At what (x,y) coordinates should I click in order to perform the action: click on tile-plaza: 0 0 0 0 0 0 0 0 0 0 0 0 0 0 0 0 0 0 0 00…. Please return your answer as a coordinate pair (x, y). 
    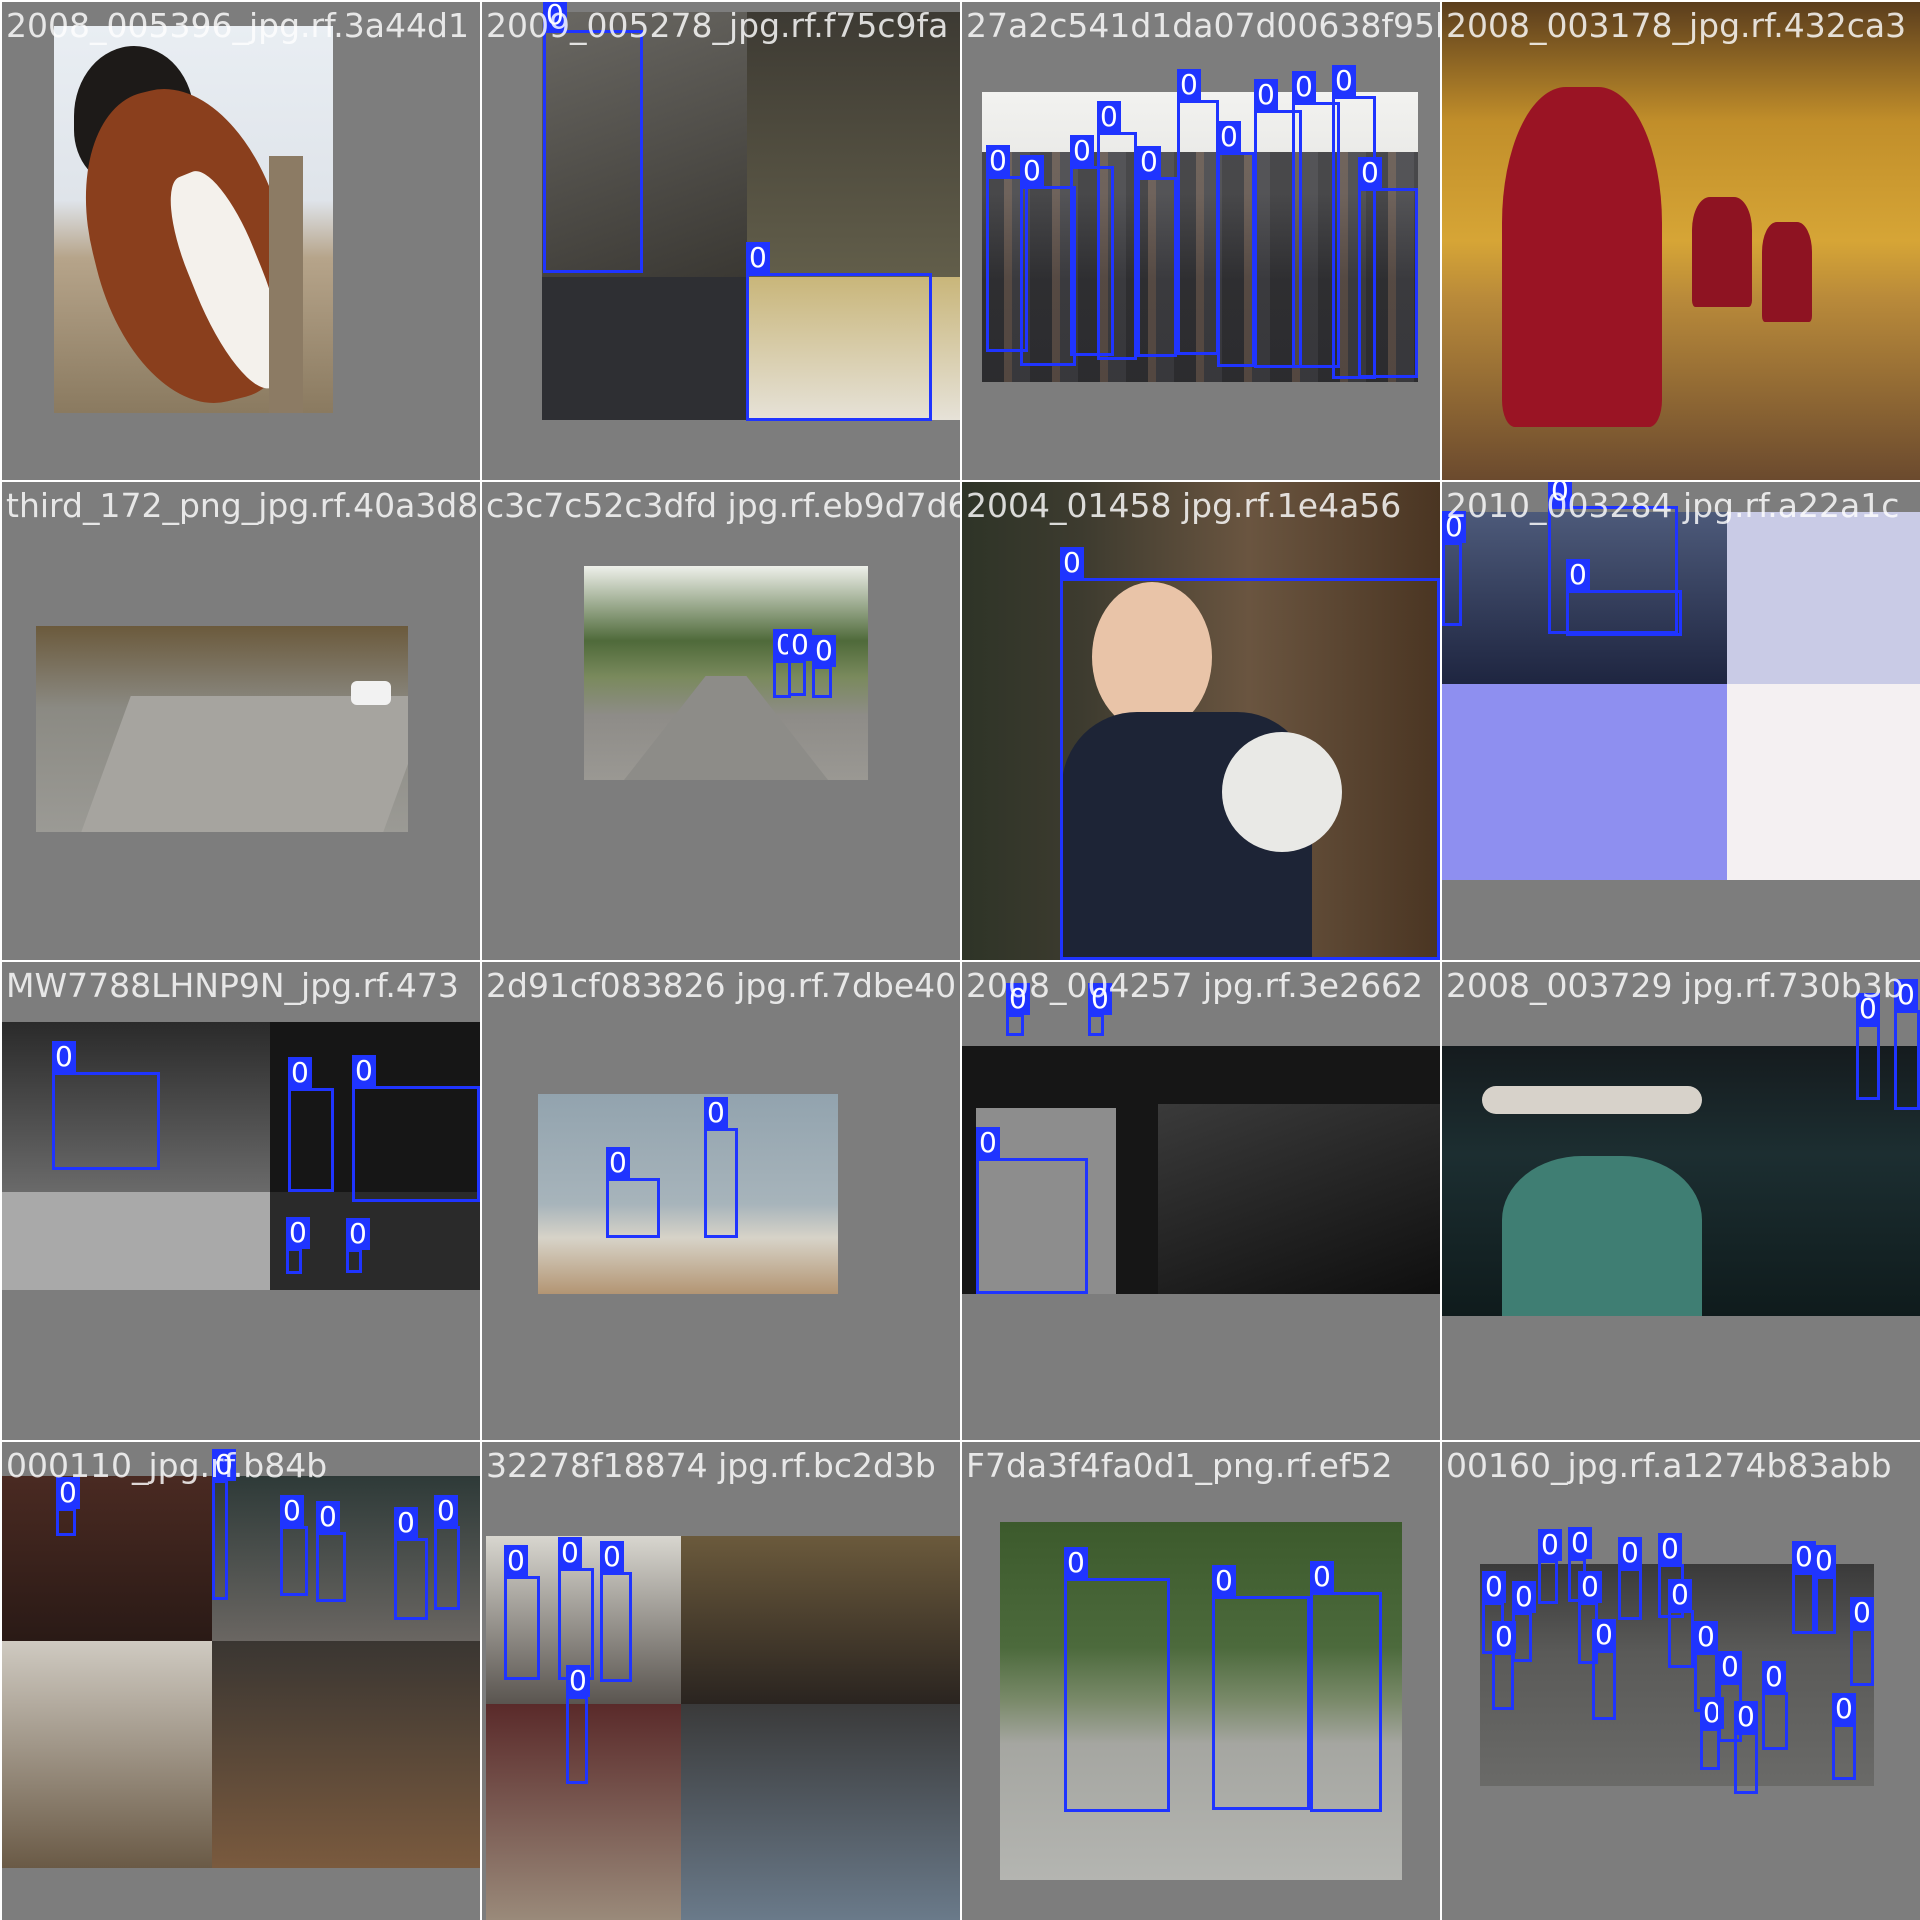
    Looking at the image, I should click on (1681, 1681).